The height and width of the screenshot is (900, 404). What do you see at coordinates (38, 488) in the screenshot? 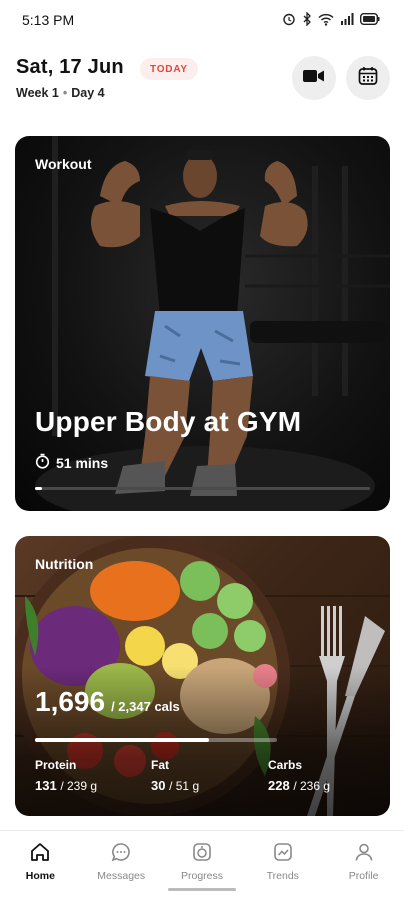
I see `workout-progress-fill` at bounding box center [38, 488].